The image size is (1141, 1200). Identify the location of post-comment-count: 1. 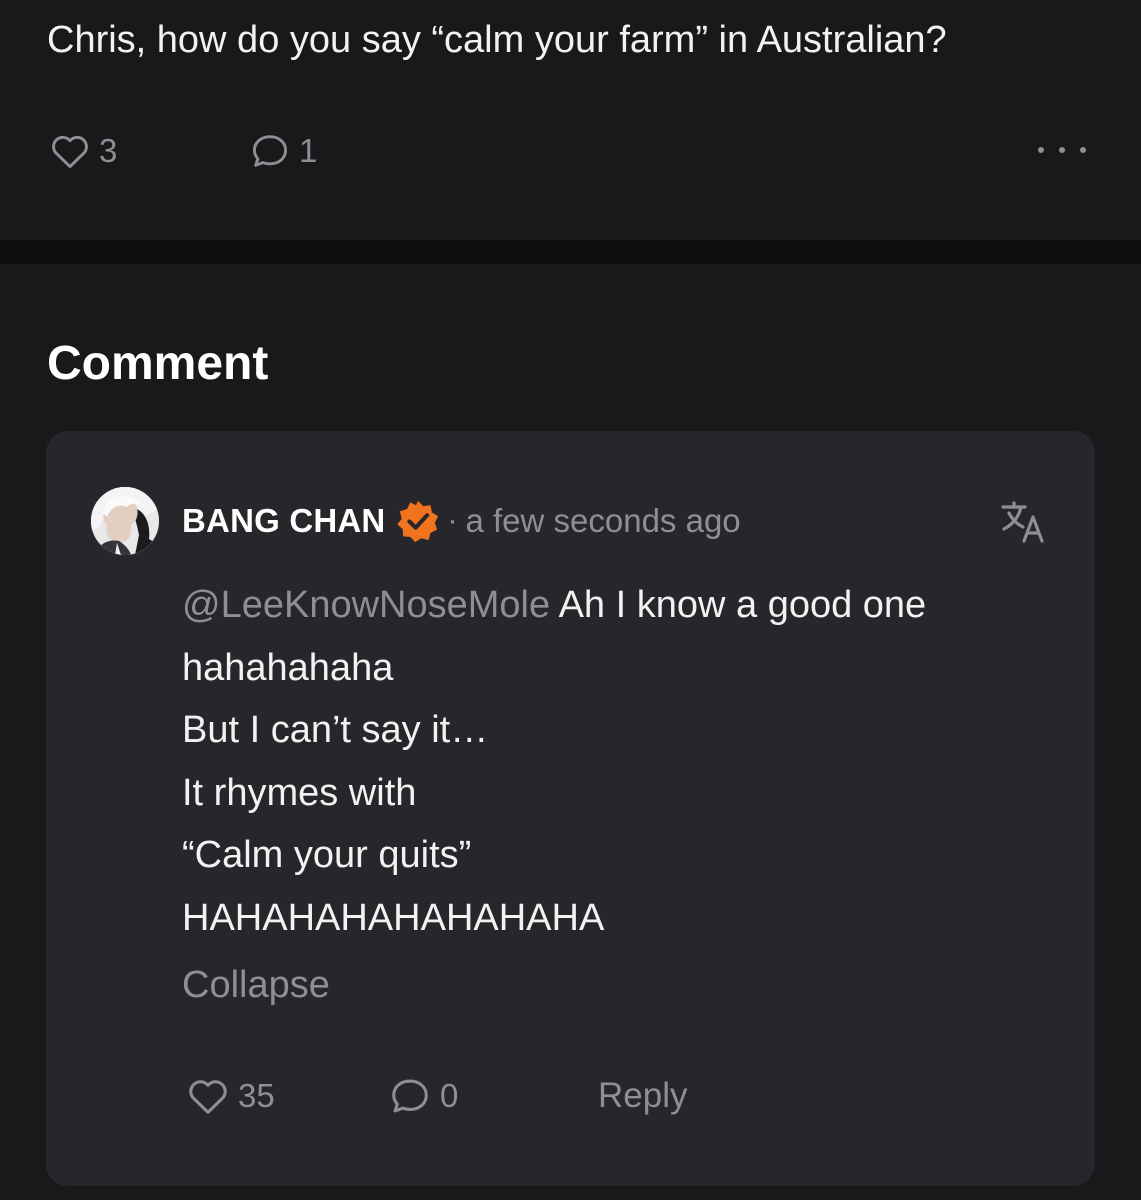
(308, 150).